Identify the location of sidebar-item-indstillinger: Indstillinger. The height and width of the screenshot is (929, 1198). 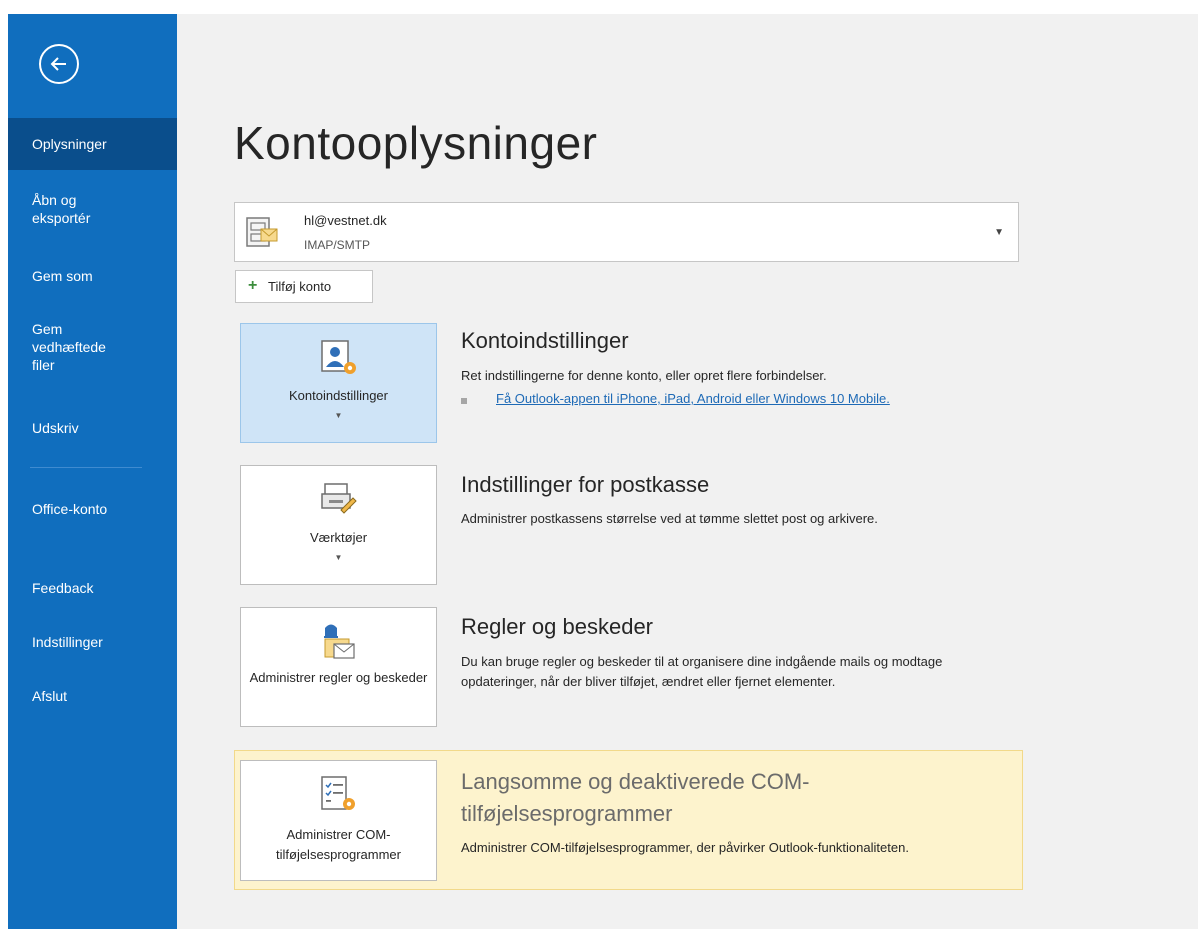
(92, 642).